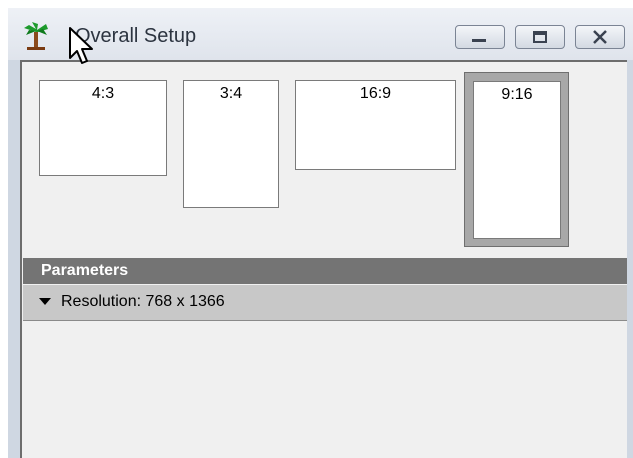  I want to click on minimize-icon, so click(479, 40).